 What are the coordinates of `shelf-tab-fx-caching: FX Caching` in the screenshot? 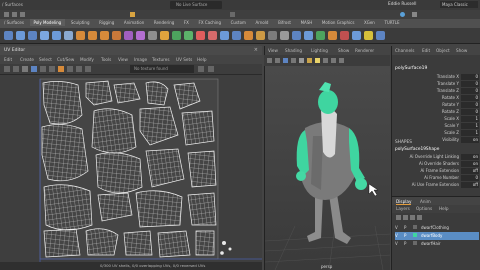 It's located at (210, 22).